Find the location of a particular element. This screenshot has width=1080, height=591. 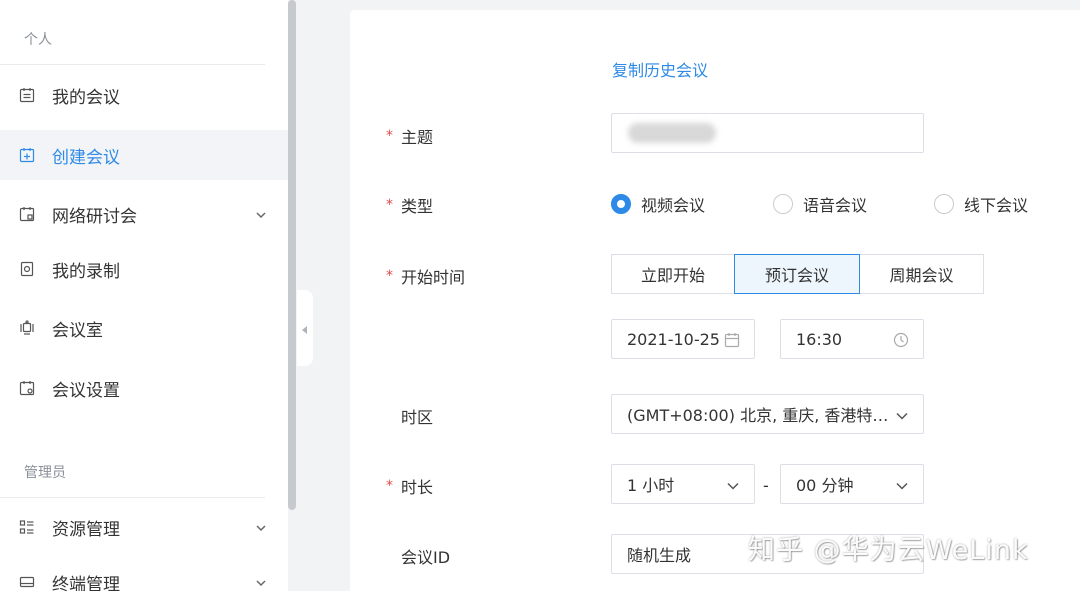

webinar-calendar-icon is located at coordinates (27, 214).